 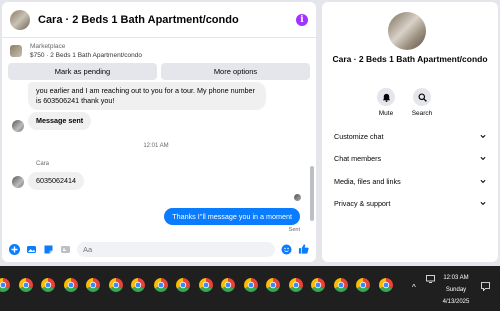 I want to click on message-timestamp: 12:01 AM, so click(x=156, y=146).